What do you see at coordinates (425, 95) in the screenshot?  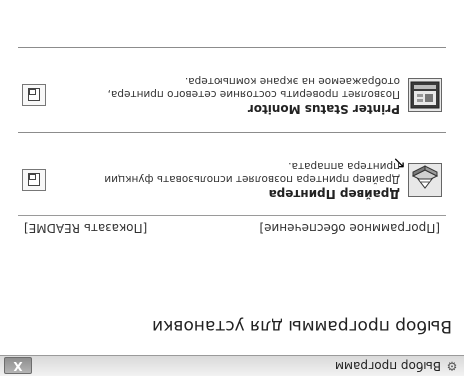 I see `status-monitor-icon` at bounding box center [425, 95].